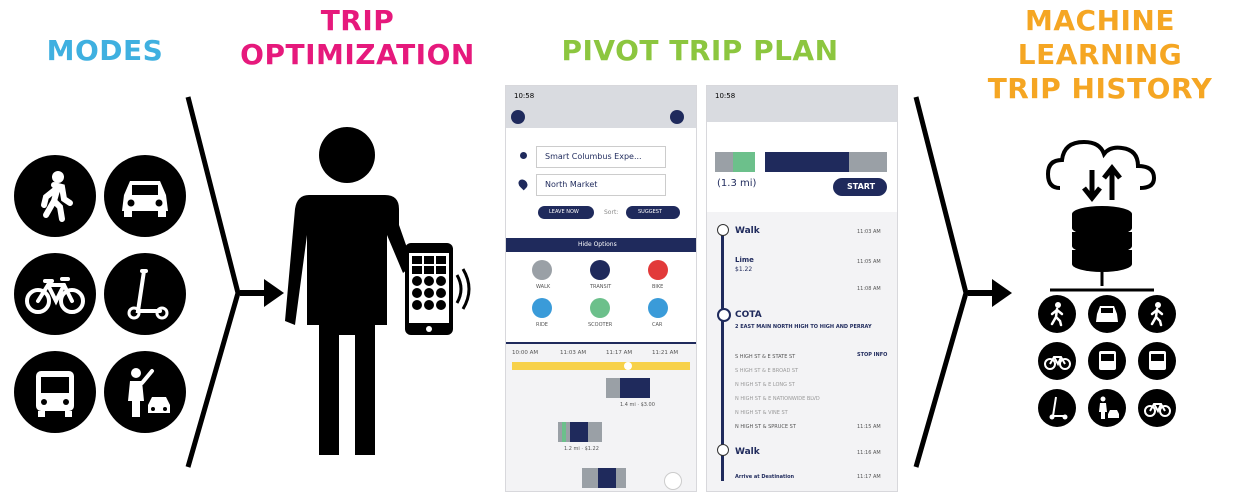  What do you see at coordinates (765, 357) in the screenshot?
I see `stop-1: S HIGH ST & E STATE ST` at bounding box center [765, 357].